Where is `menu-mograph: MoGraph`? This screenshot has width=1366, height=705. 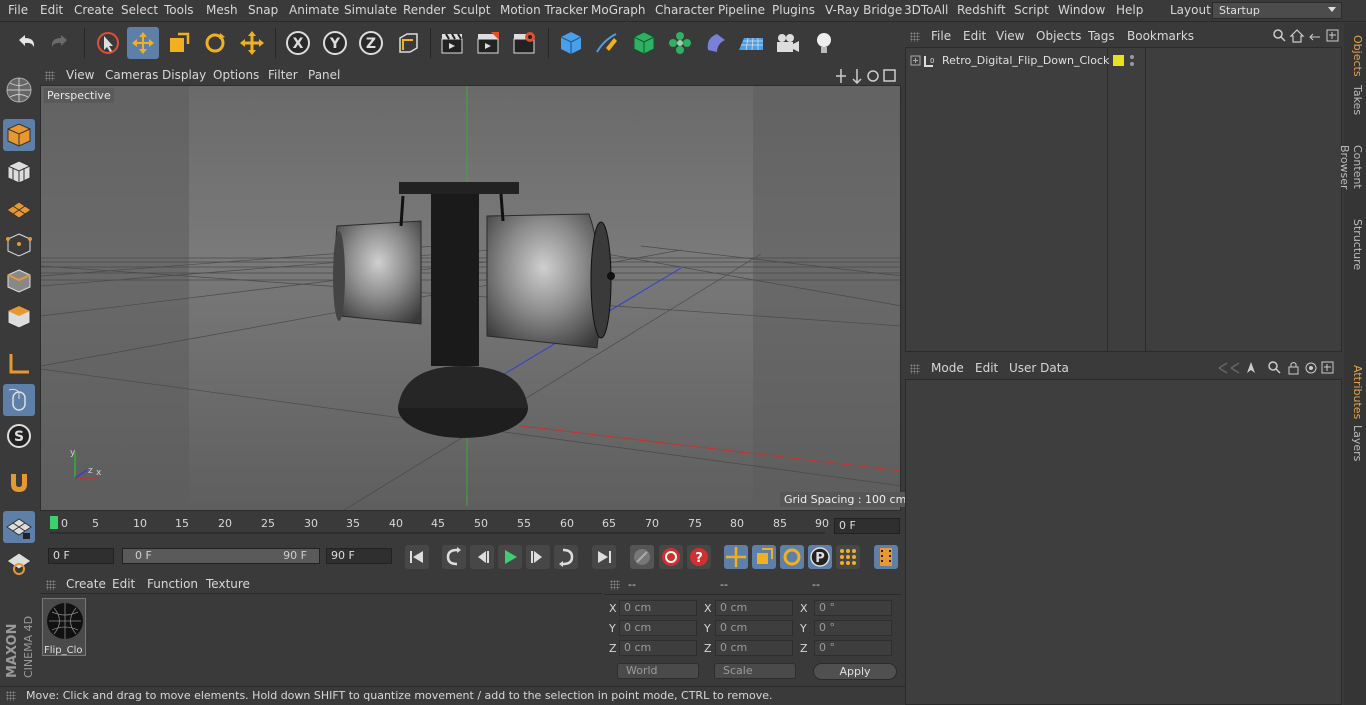
menu-mograph: MoGraph is located at coordinates (618, 10).